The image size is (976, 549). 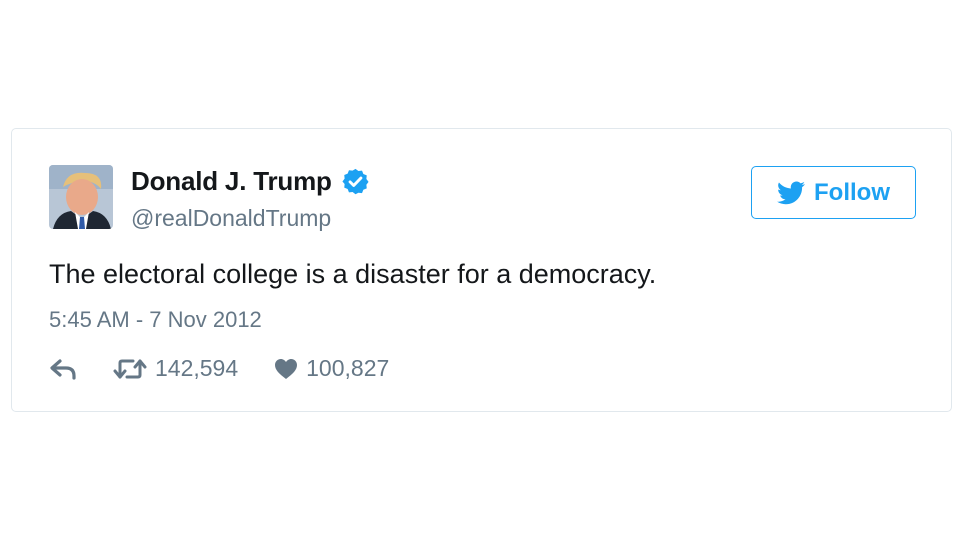 What do you see at coordinates (791, 192) in the screenshot?
I see `twitter-bird-icon` at bounding box center [791, 192].